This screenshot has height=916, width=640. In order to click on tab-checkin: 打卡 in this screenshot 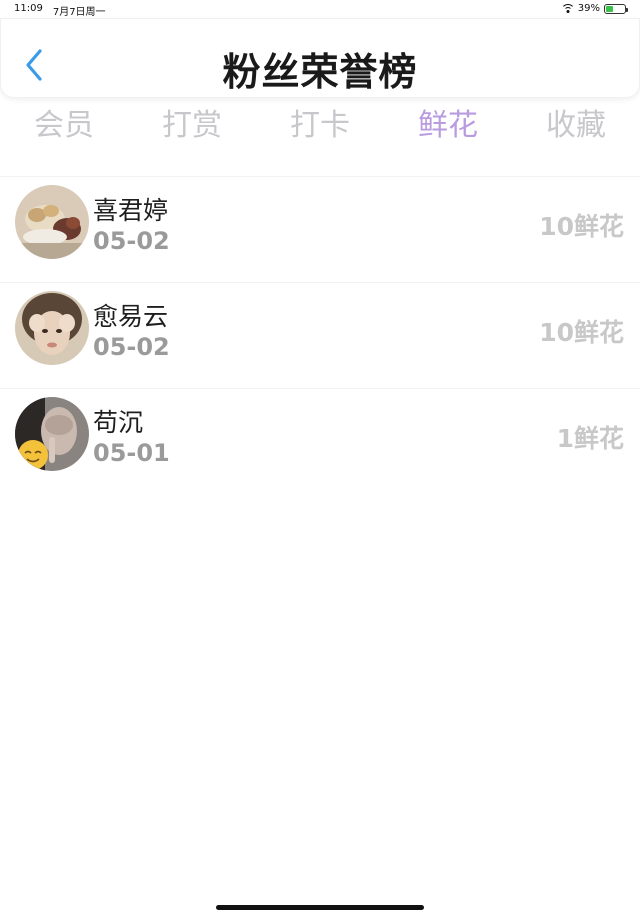, I will do `click(320, 127)`.